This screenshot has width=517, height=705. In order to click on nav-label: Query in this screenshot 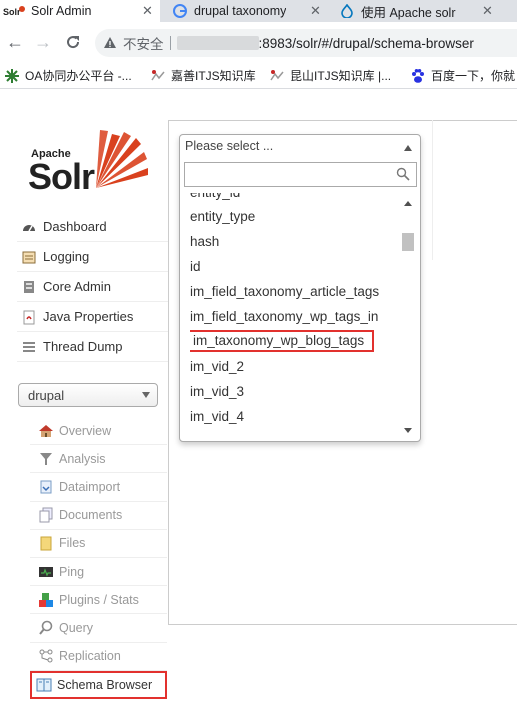, I will do `click(76, 627)`.